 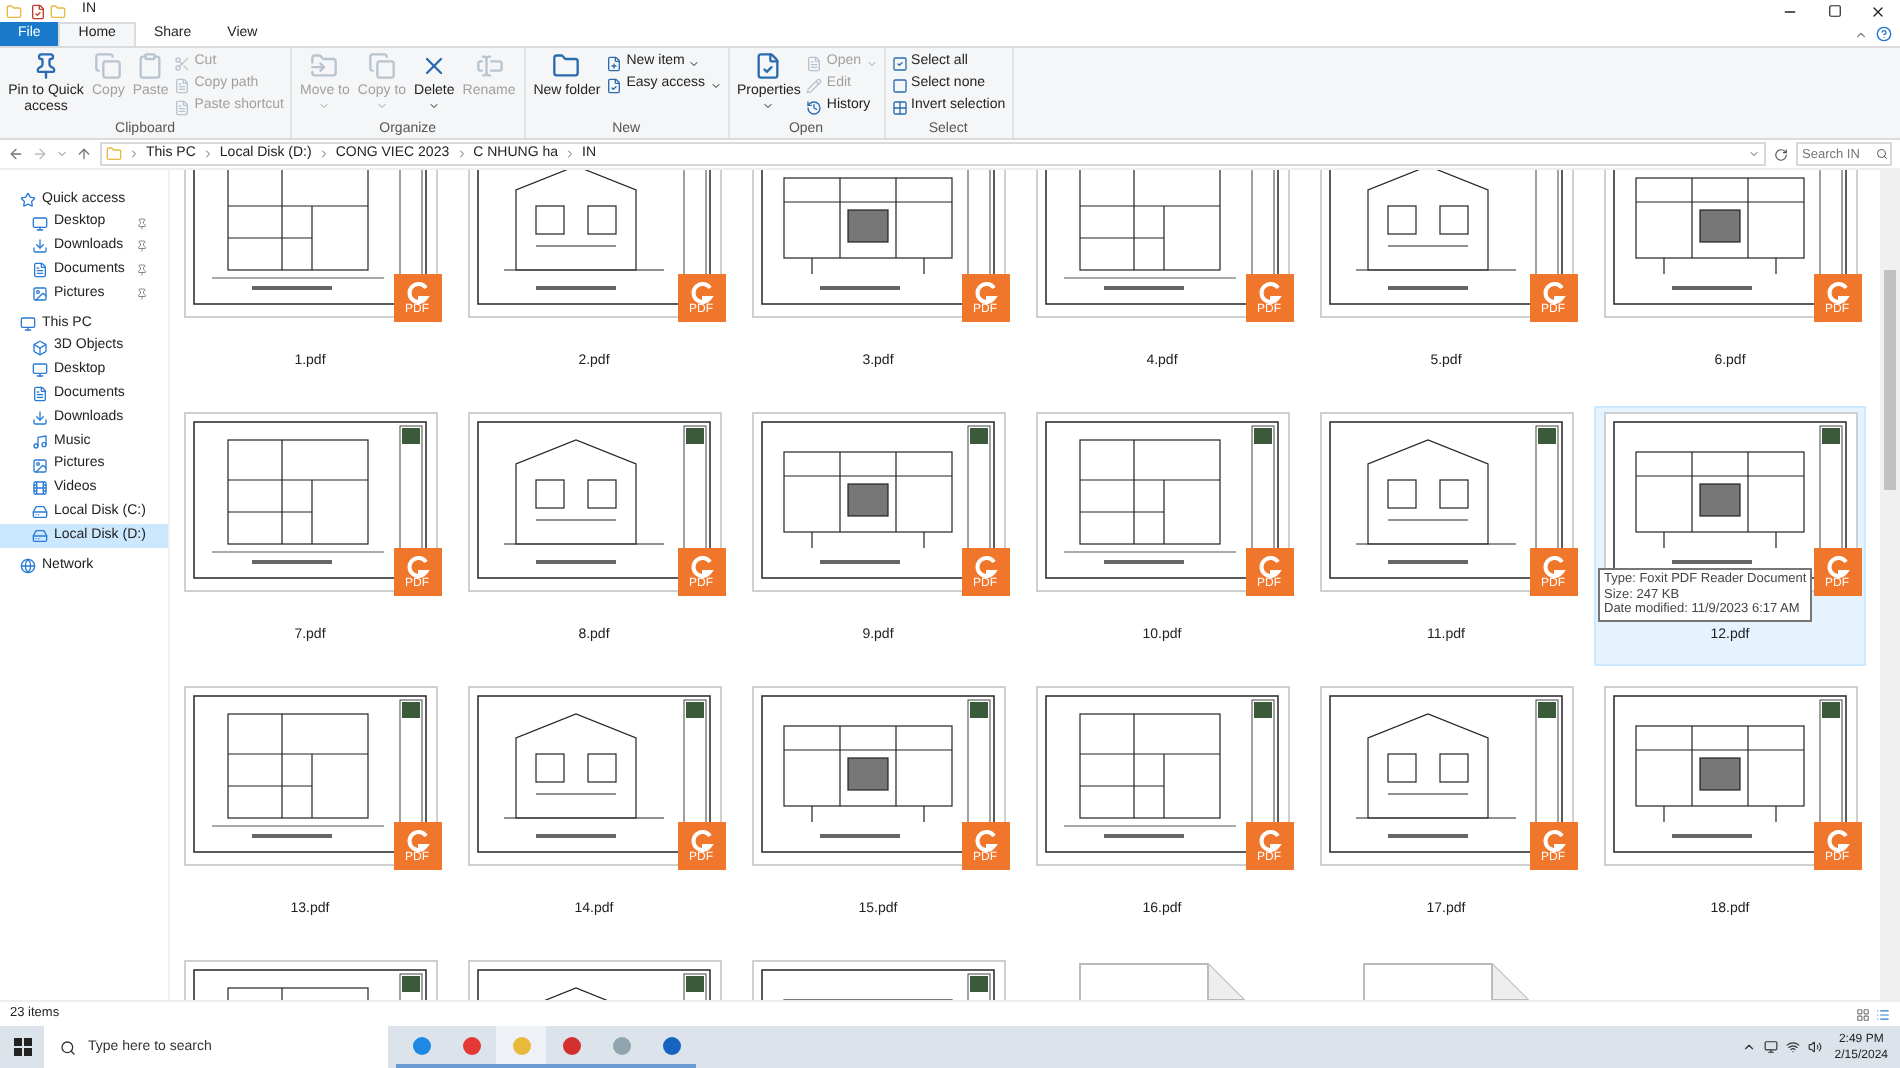 What do you see at coordinates (1793, 1047) in the screenshot?
I see `network-icon` at bounding box center [1793, 1047].